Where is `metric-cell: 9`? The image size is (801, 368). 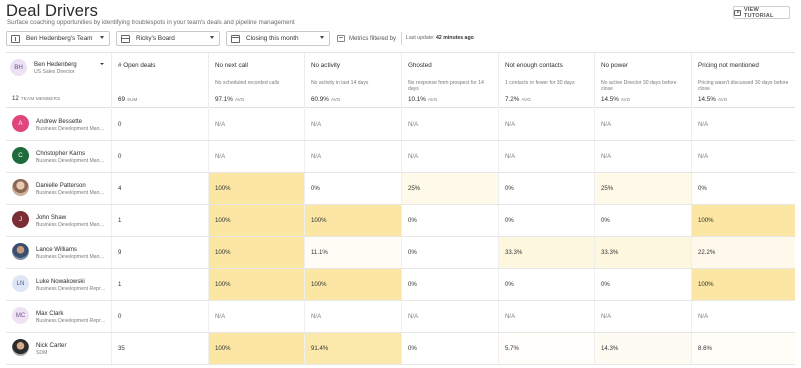
metric-cell: 9 is located at coordinates (159, 252).